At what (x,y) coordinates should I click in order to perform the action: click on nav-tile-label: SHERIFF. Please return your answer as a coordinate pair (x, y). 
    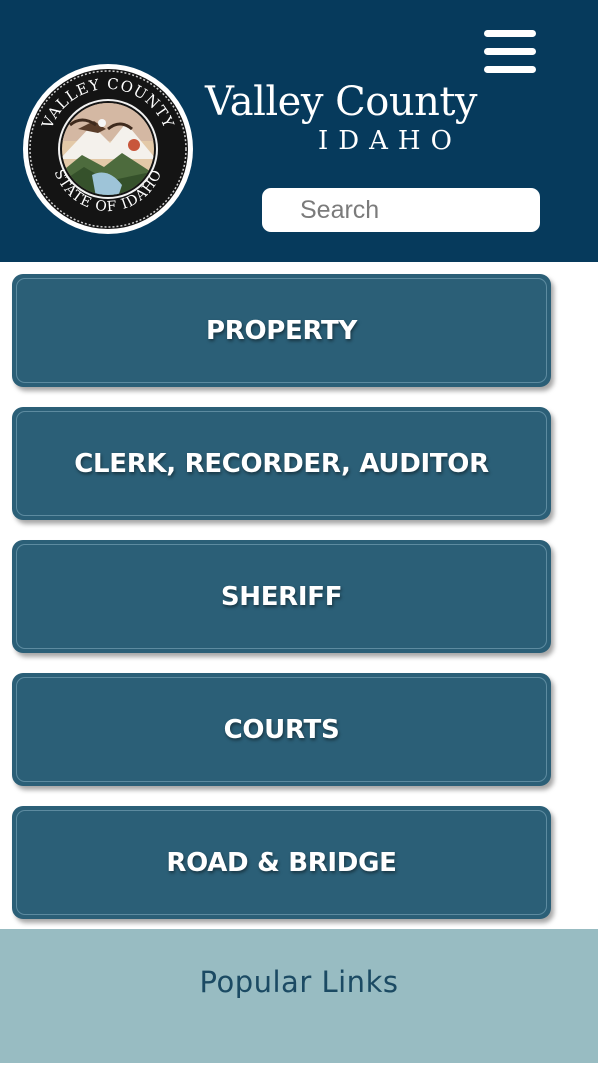
    Looking at the image, I should click on (281, 596).